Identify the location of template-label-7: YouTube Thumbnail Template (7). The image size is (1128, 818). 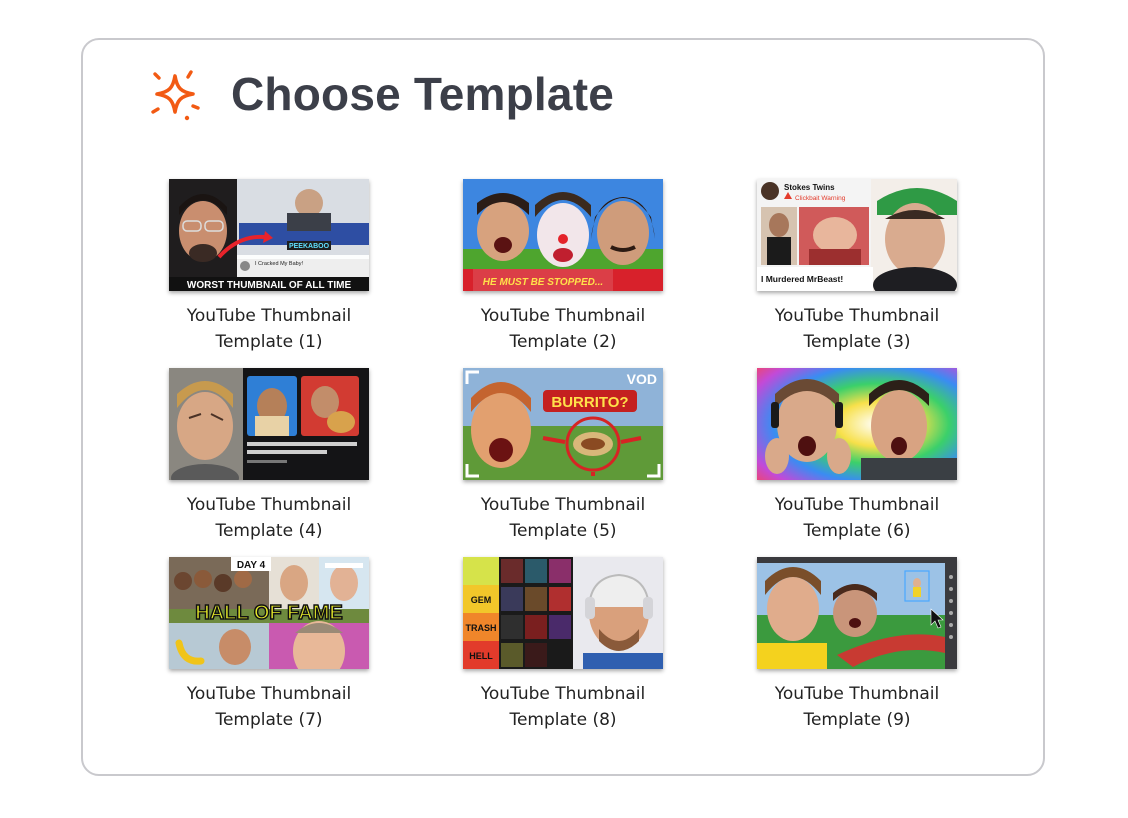
(269, 707).